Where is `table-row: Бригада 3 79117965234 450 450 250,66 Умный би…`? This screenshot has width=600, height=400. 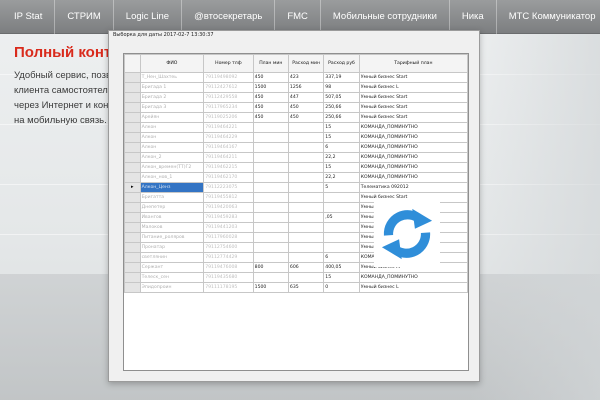
table-row: Бригада 3 79117965234 450 450 250,66 Умный би… is located at coordinates (296, 107).